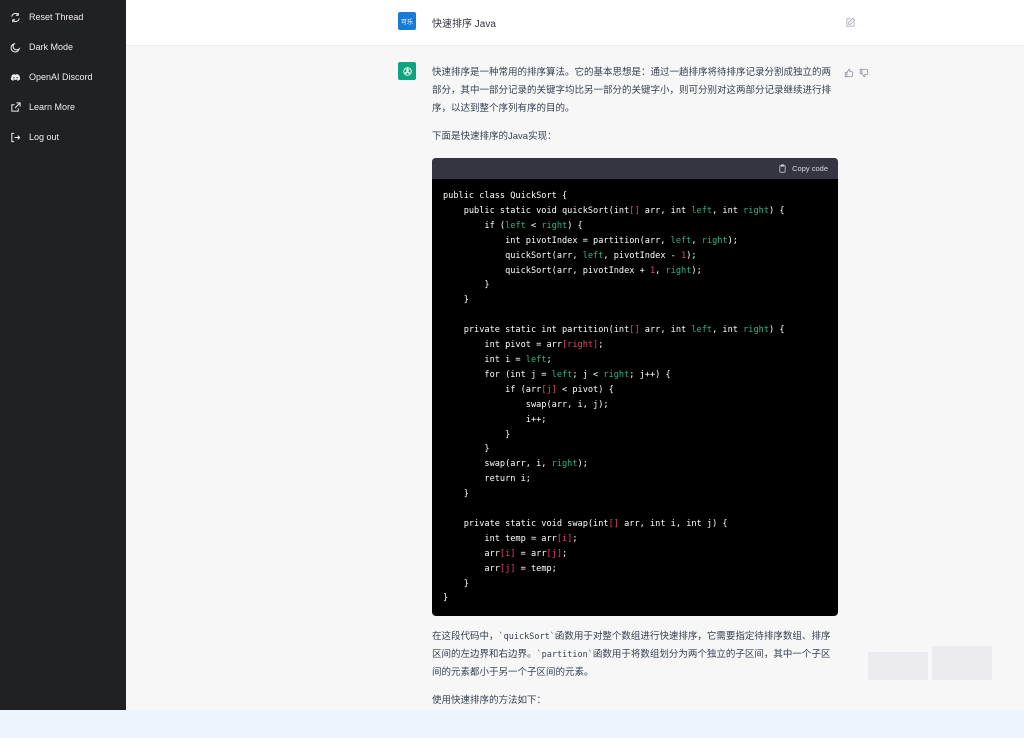 Image resolution: width=1024 pixels, height=738 pixels. What do you see at coordinates (51, 47) in the screenshot?
I see `sidebar-item-label: Dark Mode` at bounding box center [51, 47].